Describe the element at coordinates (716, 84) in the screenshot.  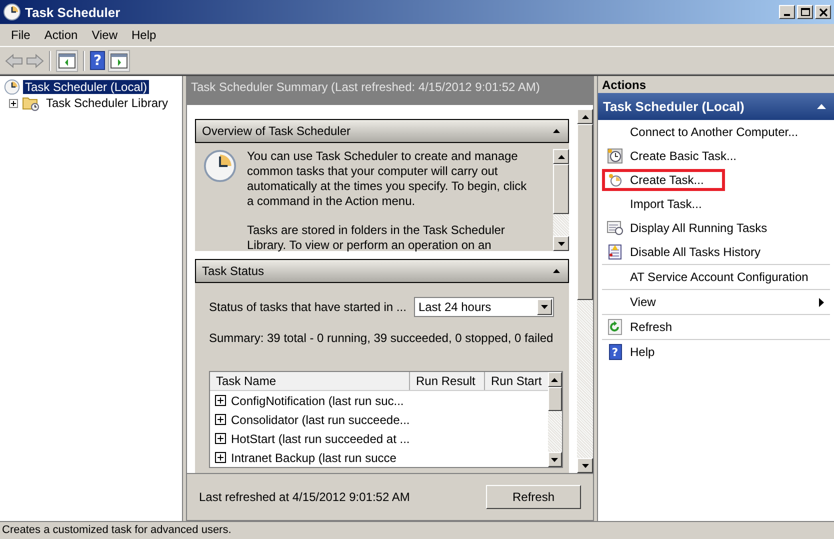
I see `actions-header: Actions` at that location.